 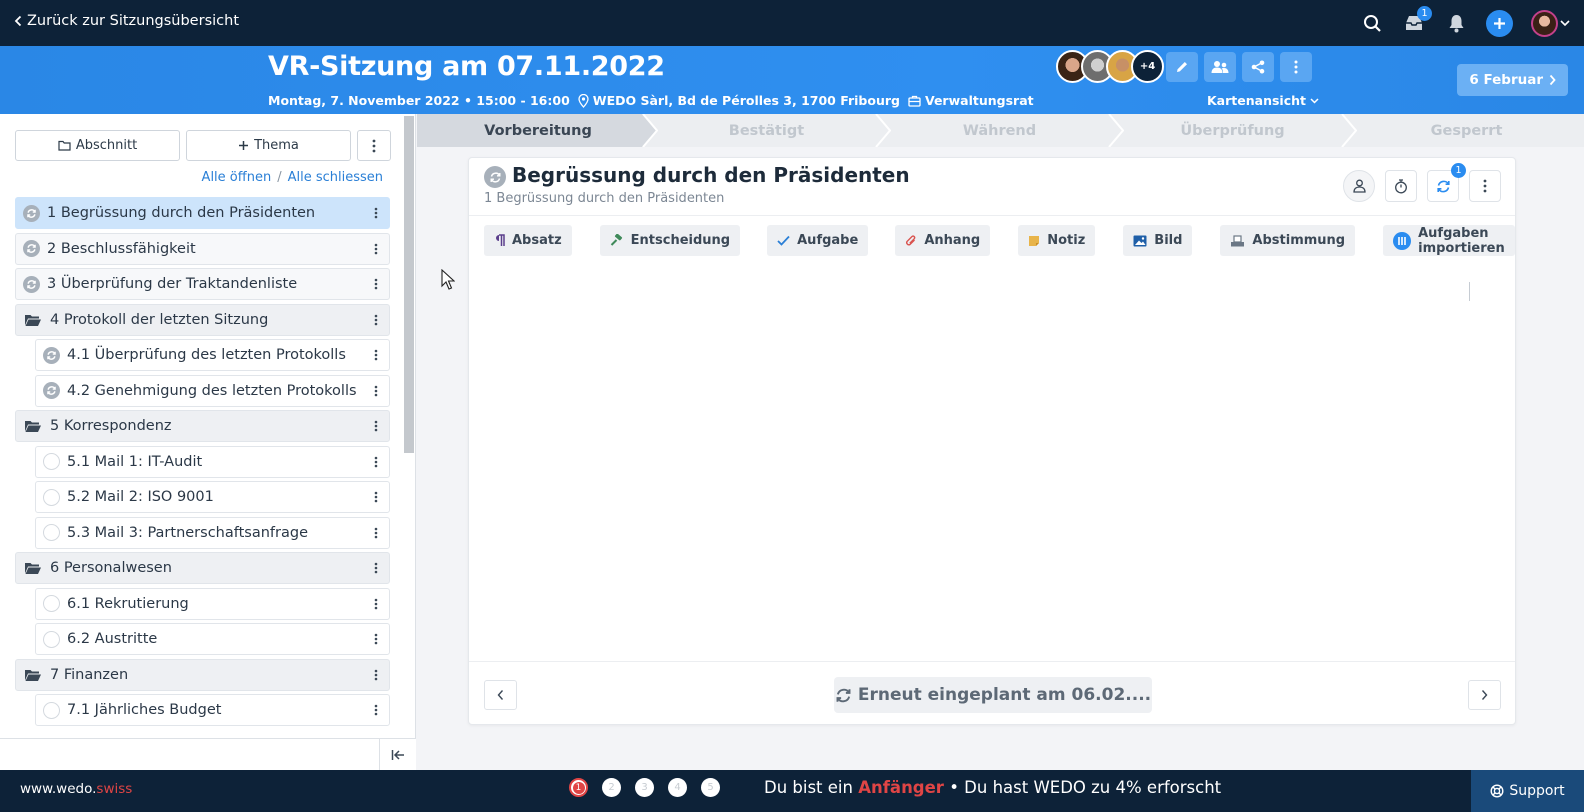 What do you see at coordinates (212, 532) in the screenshot?
I see `agenda-item: 5.3 Mail 3: Partnerschaftsanfrage` at bounding box center [212, 532].